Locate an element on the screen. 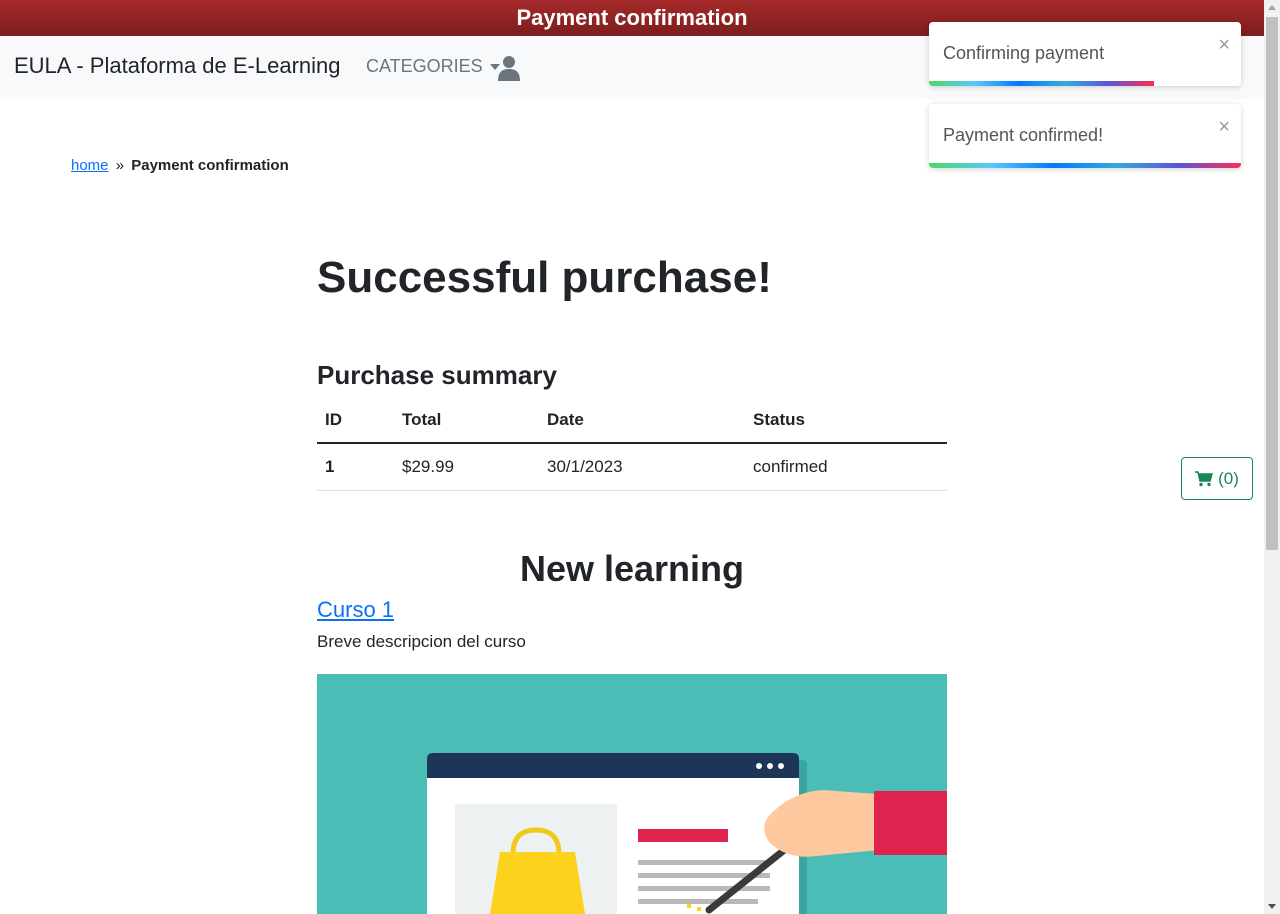 This screenshot has width=1280, height=914. cart-icon is located at coordinates (1204, 478).